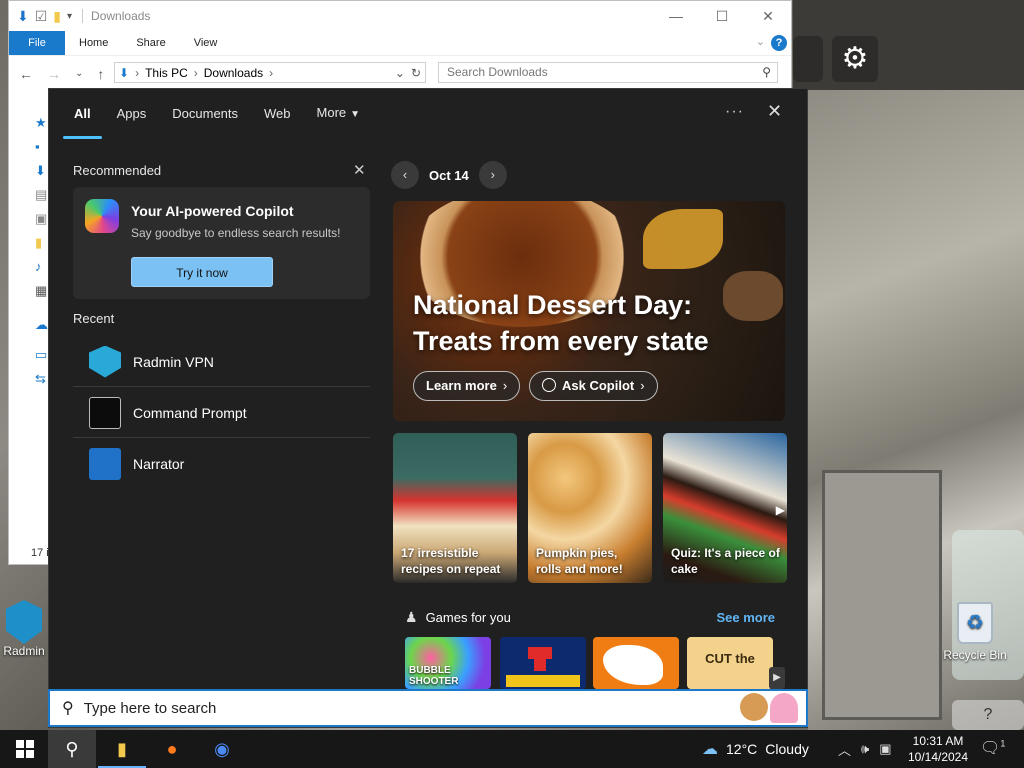 This screenshot has height=768, width=1024. What do you see at coordinates (492, 175) in the screenshot?
I see `next-day-button: ›` at bounding box center [492, 175].